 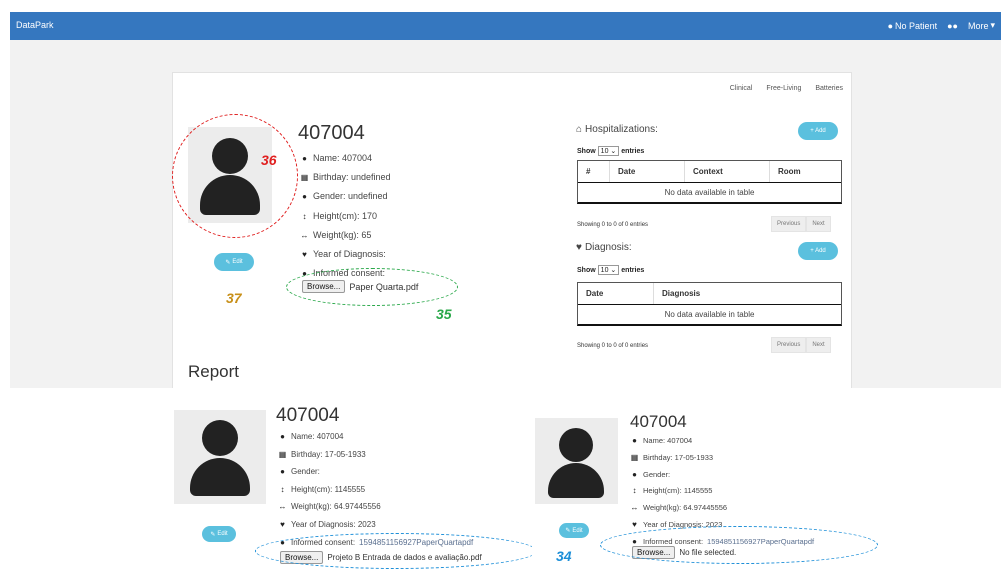 I want to click on col-room: Room, so click(x=805, y=171).